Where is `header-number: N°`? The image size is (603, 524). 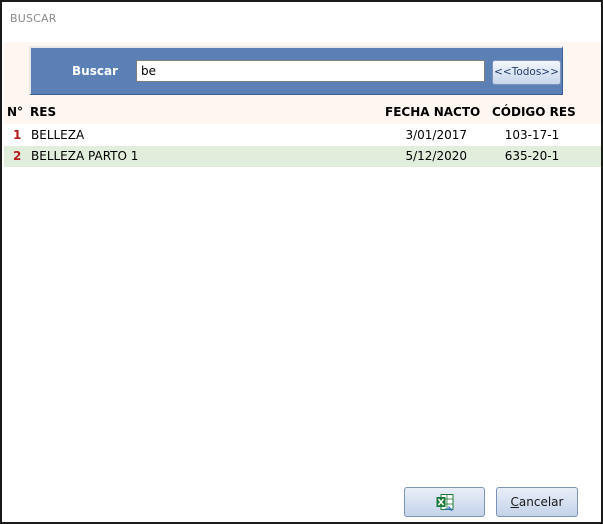
header-number: N° is located at coordinates (15, 112).